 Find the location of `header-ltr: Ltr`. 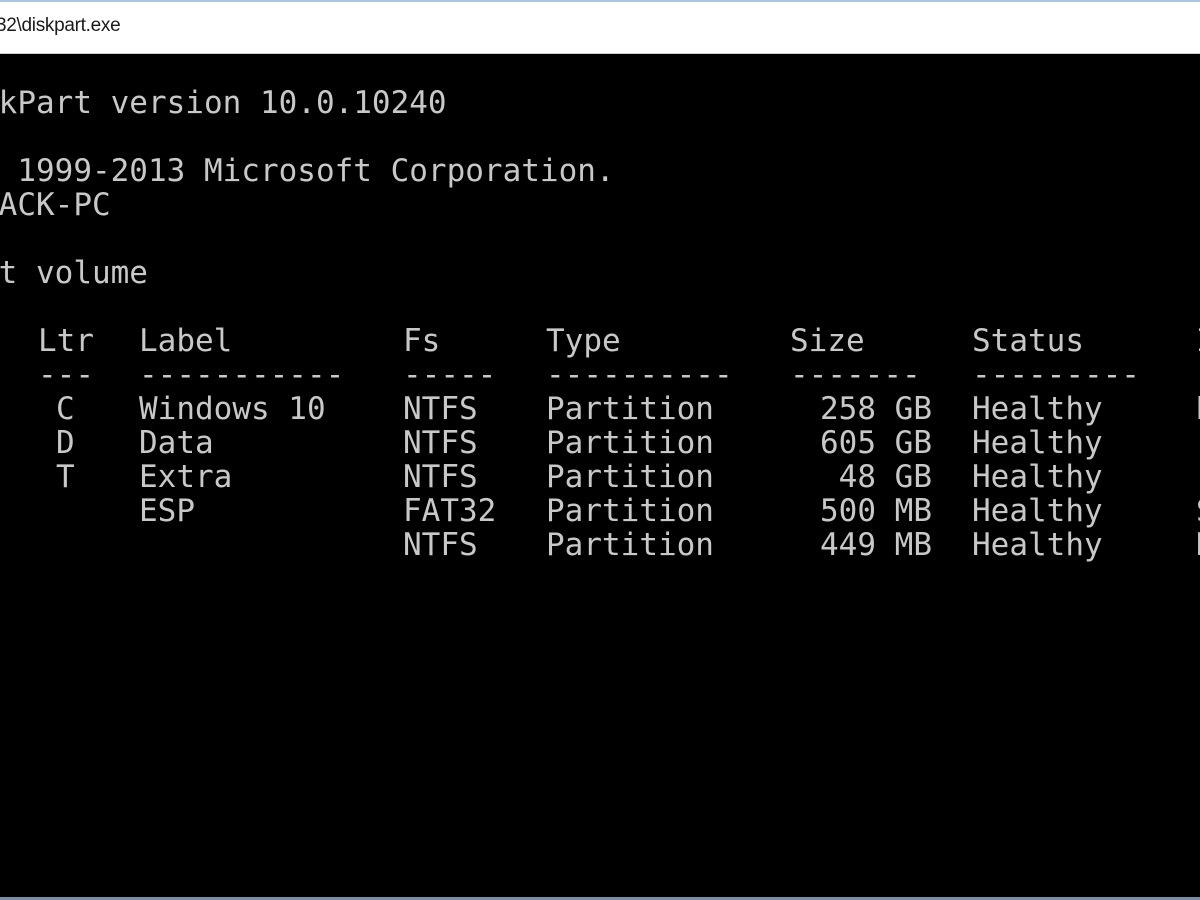

header-ltr: Ltr is located at coordinates (66, 341).